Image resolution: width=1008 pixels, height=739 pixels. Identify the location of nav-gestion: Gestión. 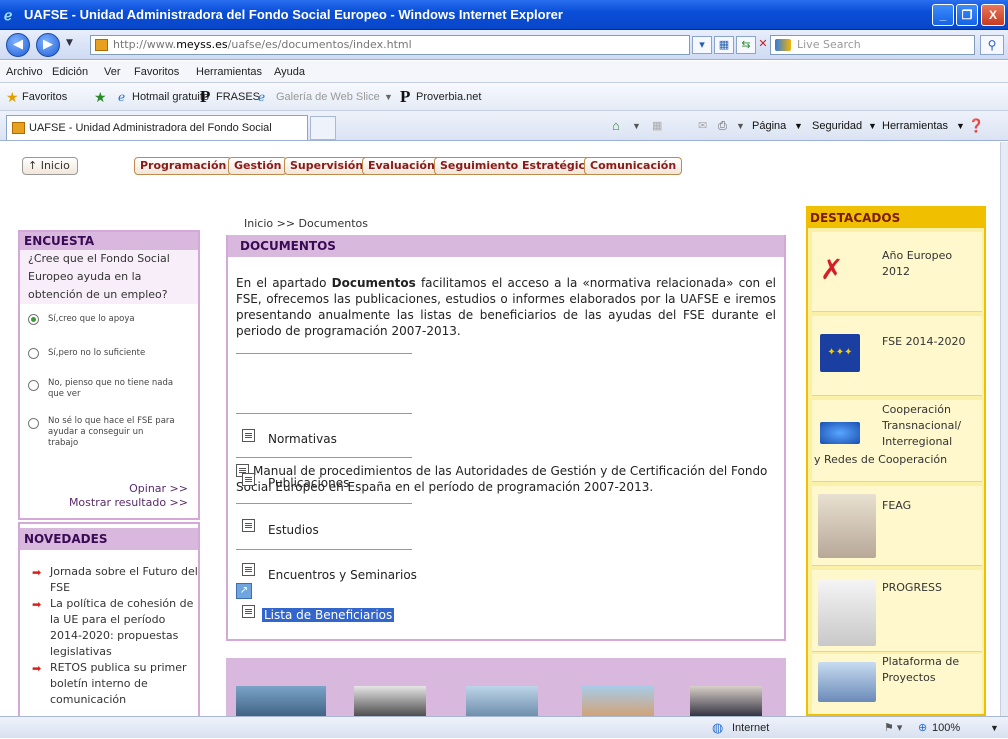
(258, 166).